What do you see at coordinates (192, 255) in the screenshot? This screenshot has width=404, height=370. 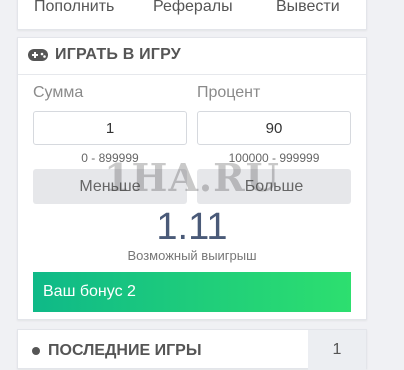 I see `possible-win-label: Возможный выигрыш` at bounding box center [192, 255].